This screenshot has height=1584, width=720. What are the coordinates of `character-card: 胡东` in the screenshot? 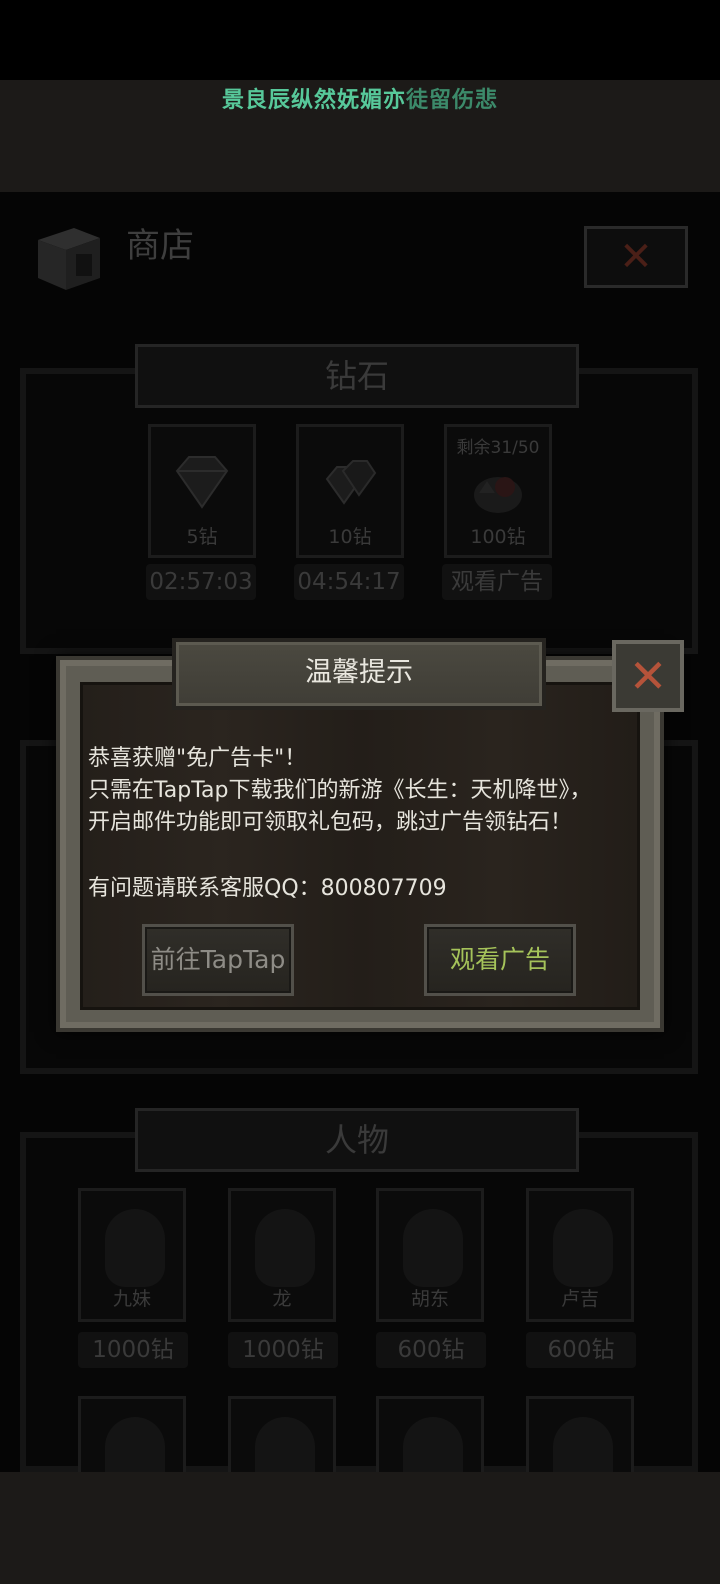 It's located at (430, 1255).